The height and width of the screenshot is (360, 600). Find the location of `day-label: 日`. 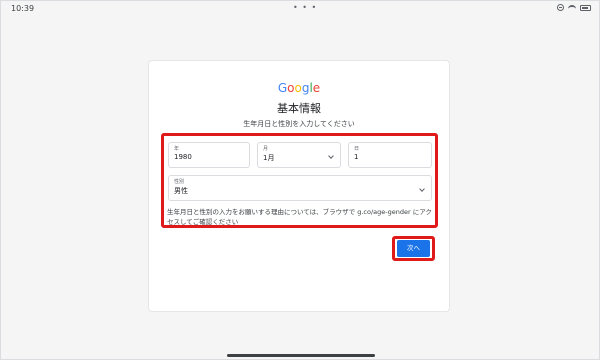

day-label: 日 is located at coordinates (357, 149).